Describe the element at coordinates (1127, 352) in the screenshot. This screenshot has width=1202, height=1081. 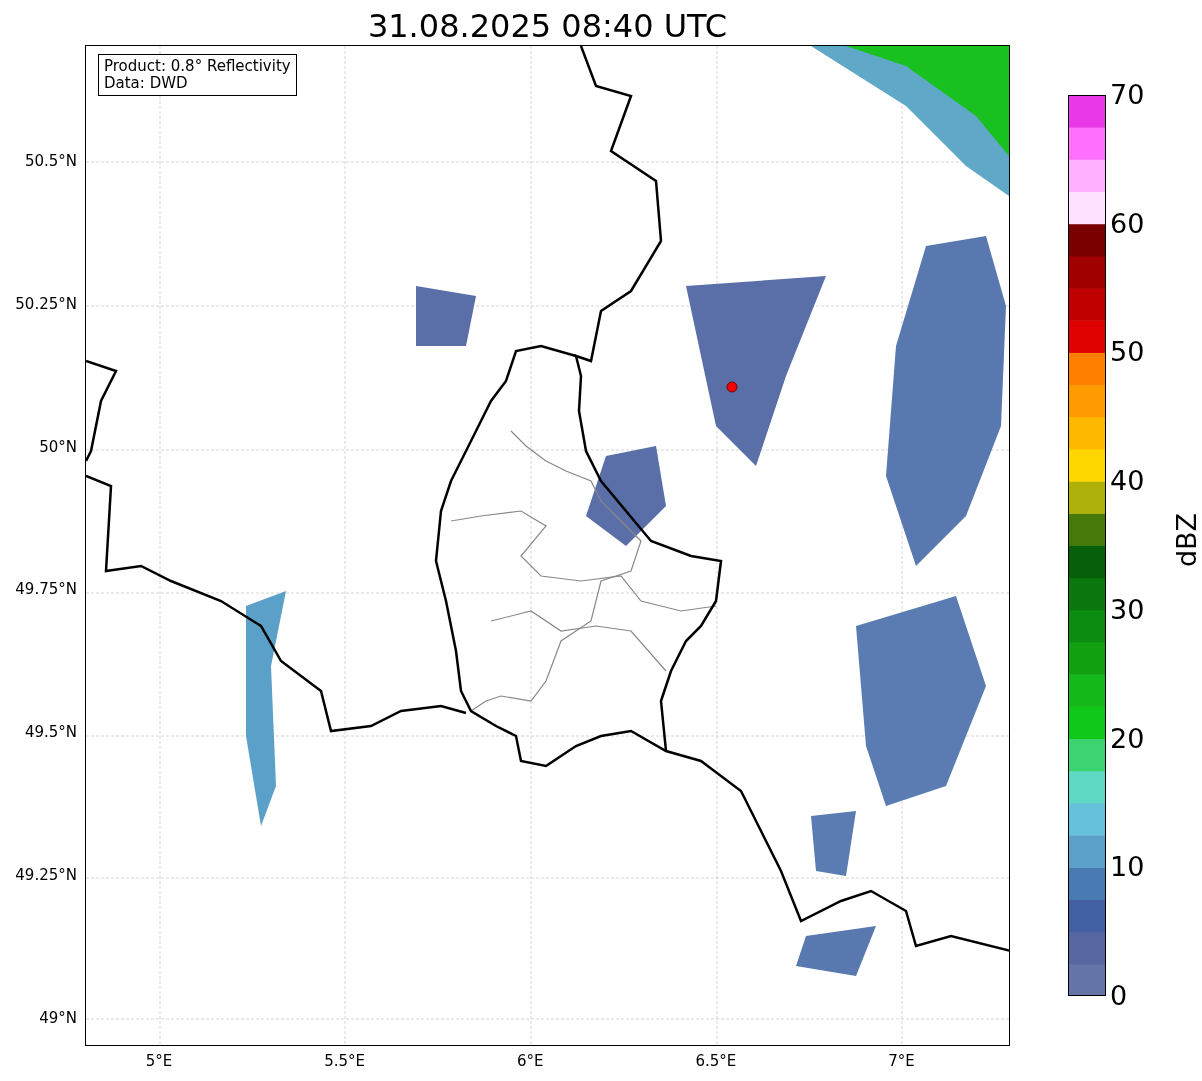
I see `colorbar-tick-label: 50` at that location.